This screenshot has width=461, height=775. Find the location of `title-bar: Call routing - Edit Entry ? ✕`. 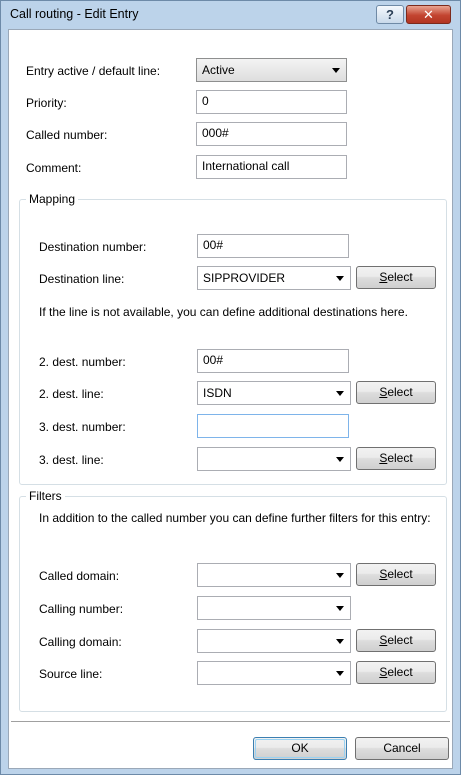

title-bar: Call routing - Edit Entry ? ✕ is located at coordinates (230, 15).